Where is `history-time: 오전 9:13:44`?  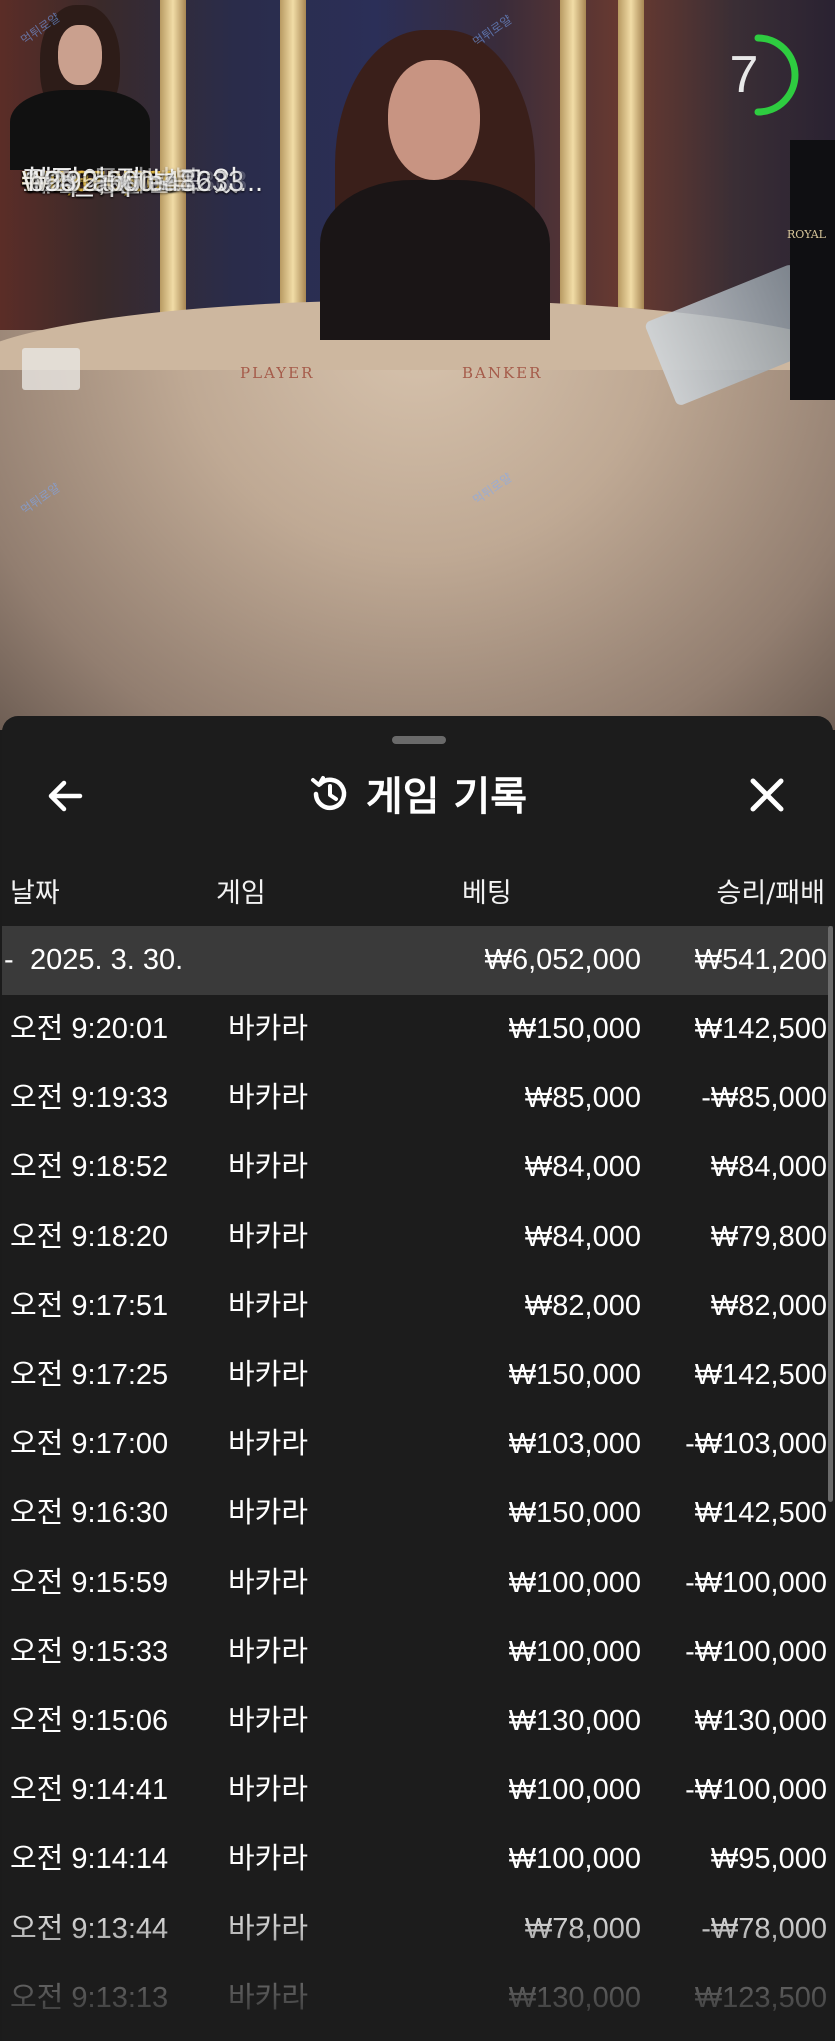 history-time: 오전 9:13:44 is located at coordinates (89, 1929).